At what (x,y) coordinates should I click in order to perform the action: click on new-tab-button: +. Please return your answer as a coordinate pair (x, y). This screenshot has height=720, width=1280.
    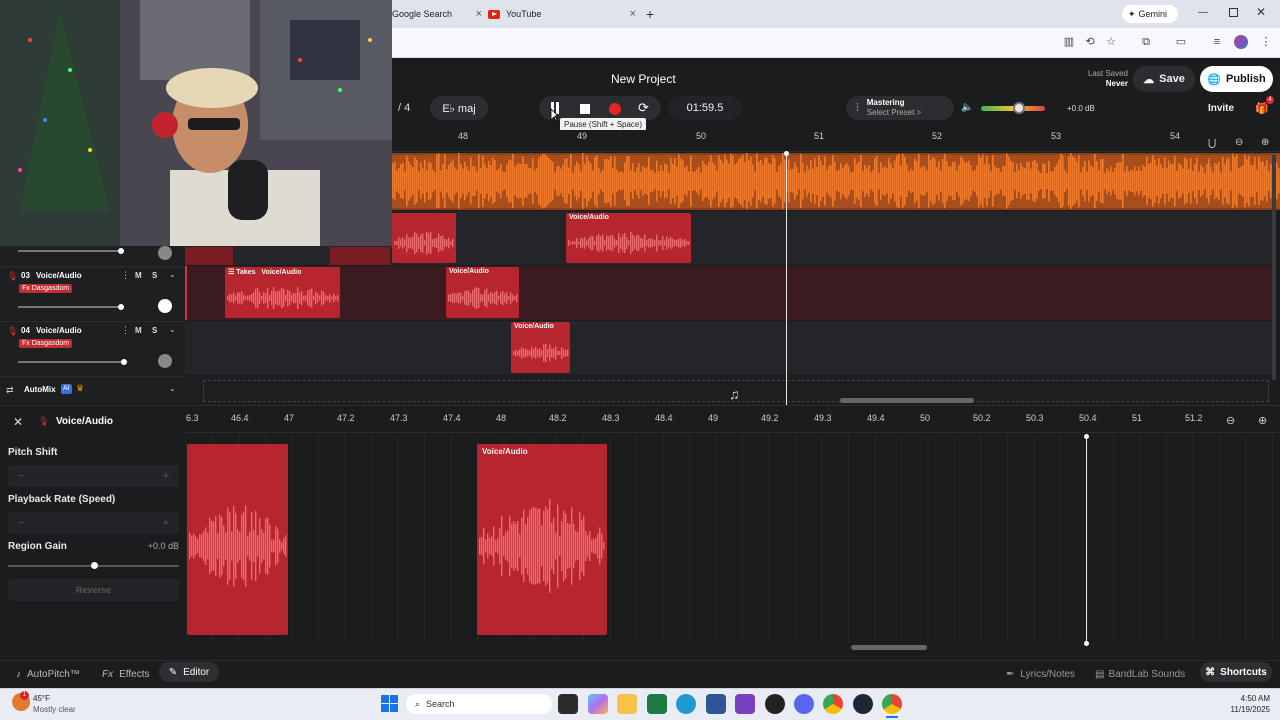
    Looking at the image, I should click on (650, 14).